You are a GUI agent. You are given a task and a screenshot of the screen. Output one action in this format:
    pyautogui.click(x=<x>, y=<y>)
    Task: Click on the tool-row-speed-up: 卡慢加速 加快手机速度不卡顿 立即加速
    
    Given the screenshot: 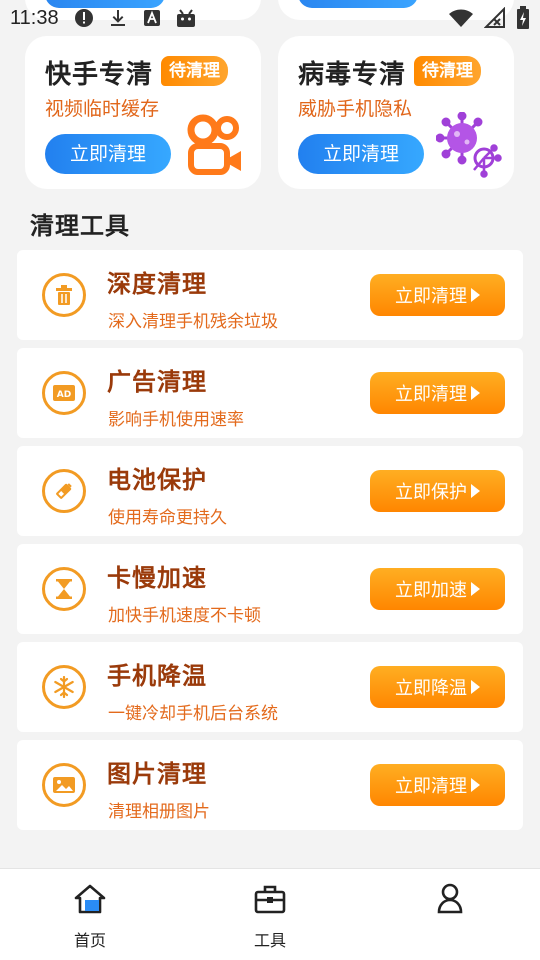 What is the action you would take?
    pyautogui.click(x=270, y=589)
    